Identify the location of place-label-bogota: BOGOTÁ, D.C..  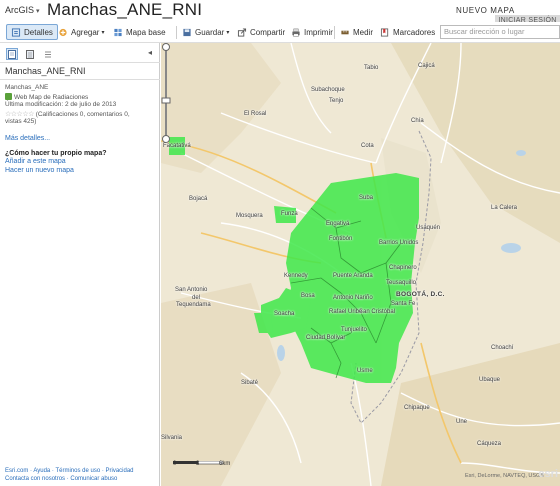
(420, 294).